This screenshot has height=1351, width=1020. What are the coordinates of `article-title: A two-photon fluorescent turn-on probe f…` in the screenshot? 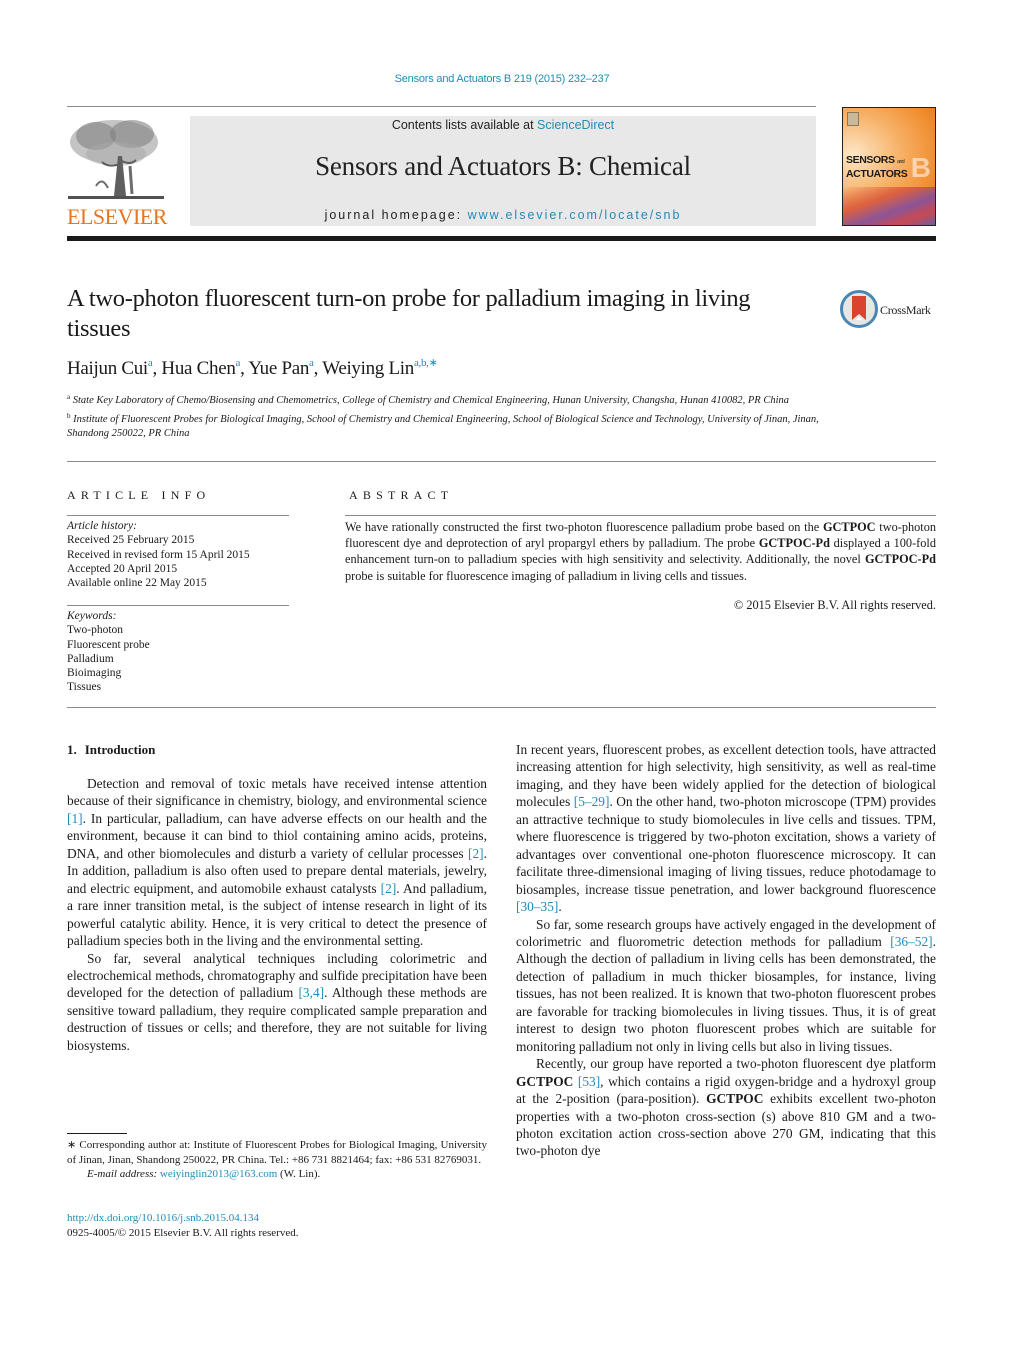 It's located at (409, 313).